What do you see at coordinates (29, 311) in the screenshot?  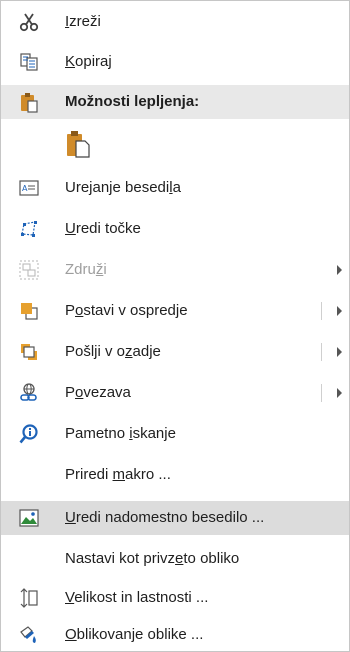 I see `bring-to-front-icon` at bounding box center [29, 311].